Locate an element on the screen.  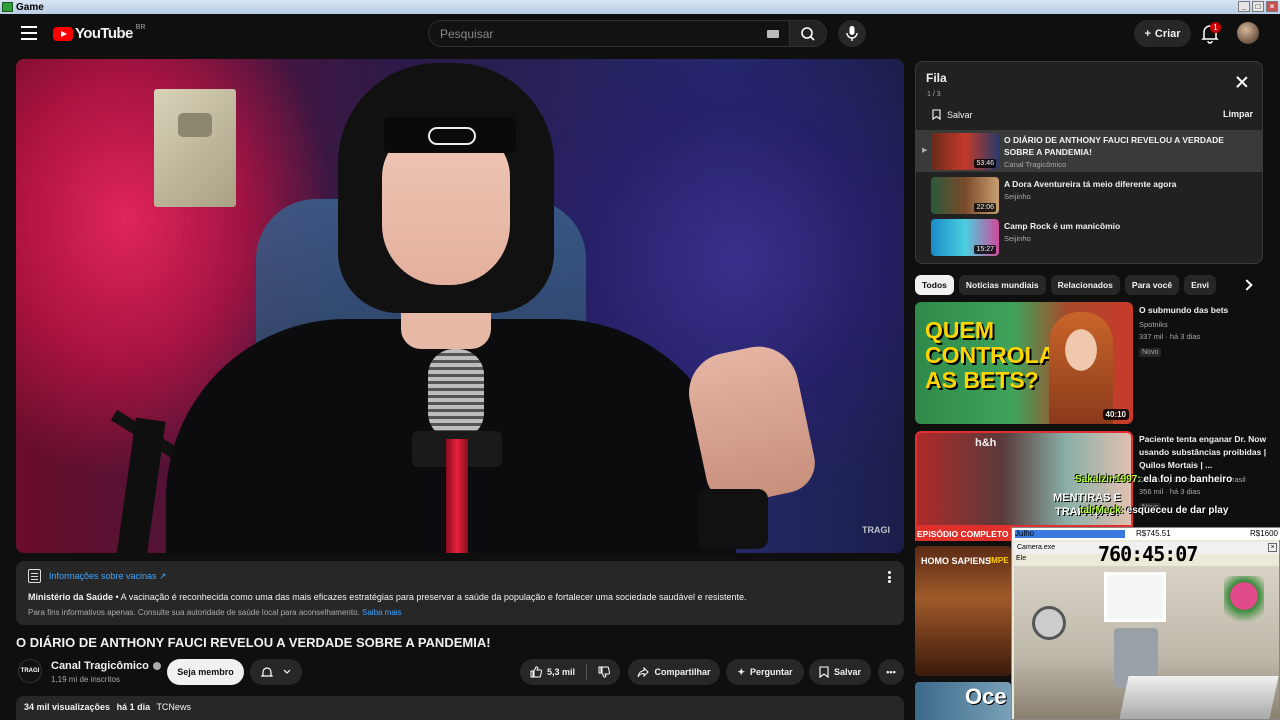
channel-name: Canal Tragicômico is located at coordinates (106, 666).